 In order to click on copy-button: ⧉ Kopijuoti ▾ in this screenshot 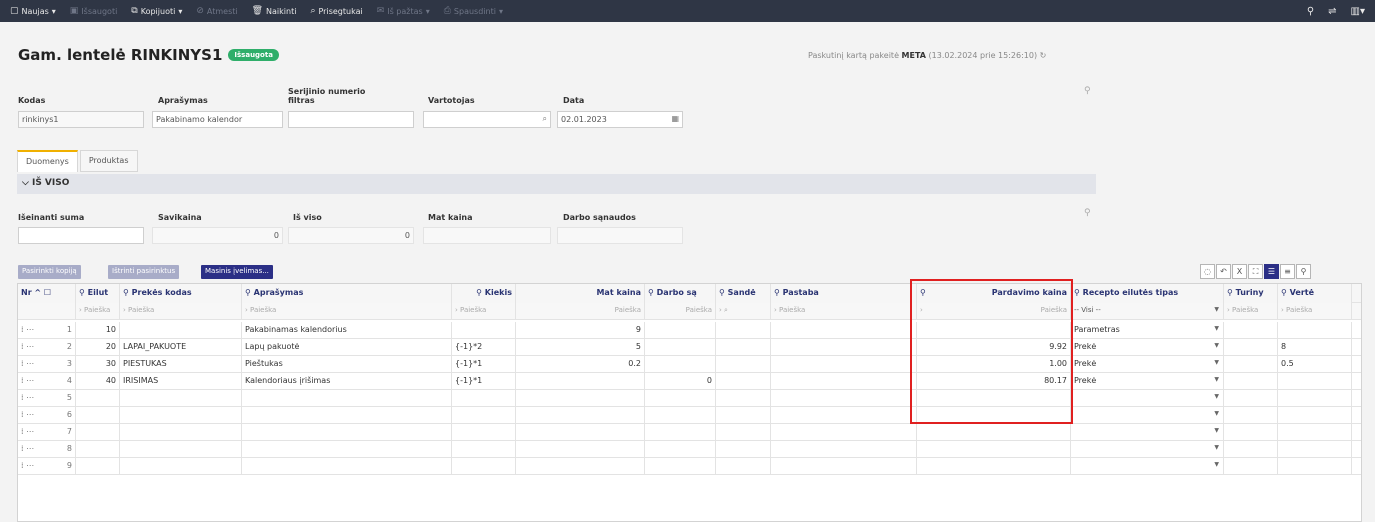, I will do `click(156, 11)`.